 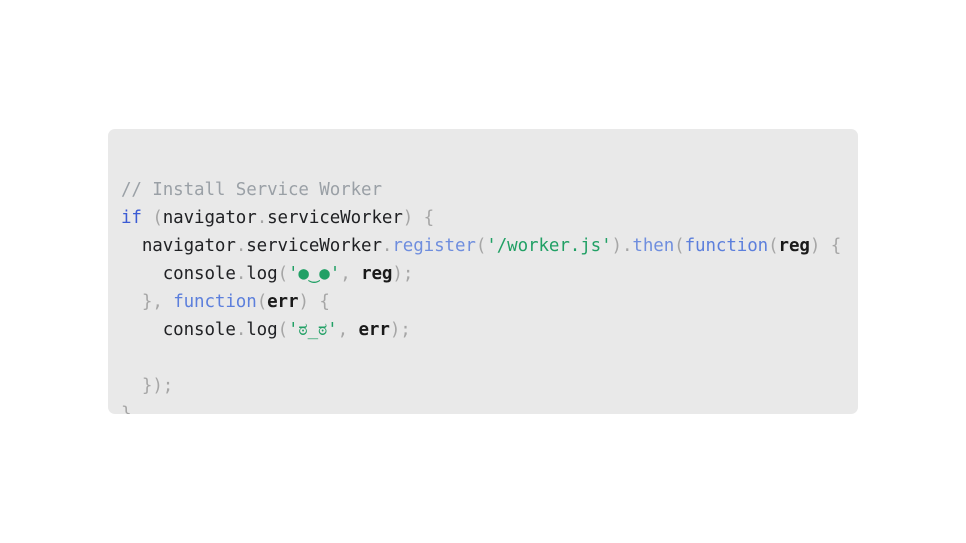 I want to click on code-token: // Install Service Worker, so click(x=251, y=189).